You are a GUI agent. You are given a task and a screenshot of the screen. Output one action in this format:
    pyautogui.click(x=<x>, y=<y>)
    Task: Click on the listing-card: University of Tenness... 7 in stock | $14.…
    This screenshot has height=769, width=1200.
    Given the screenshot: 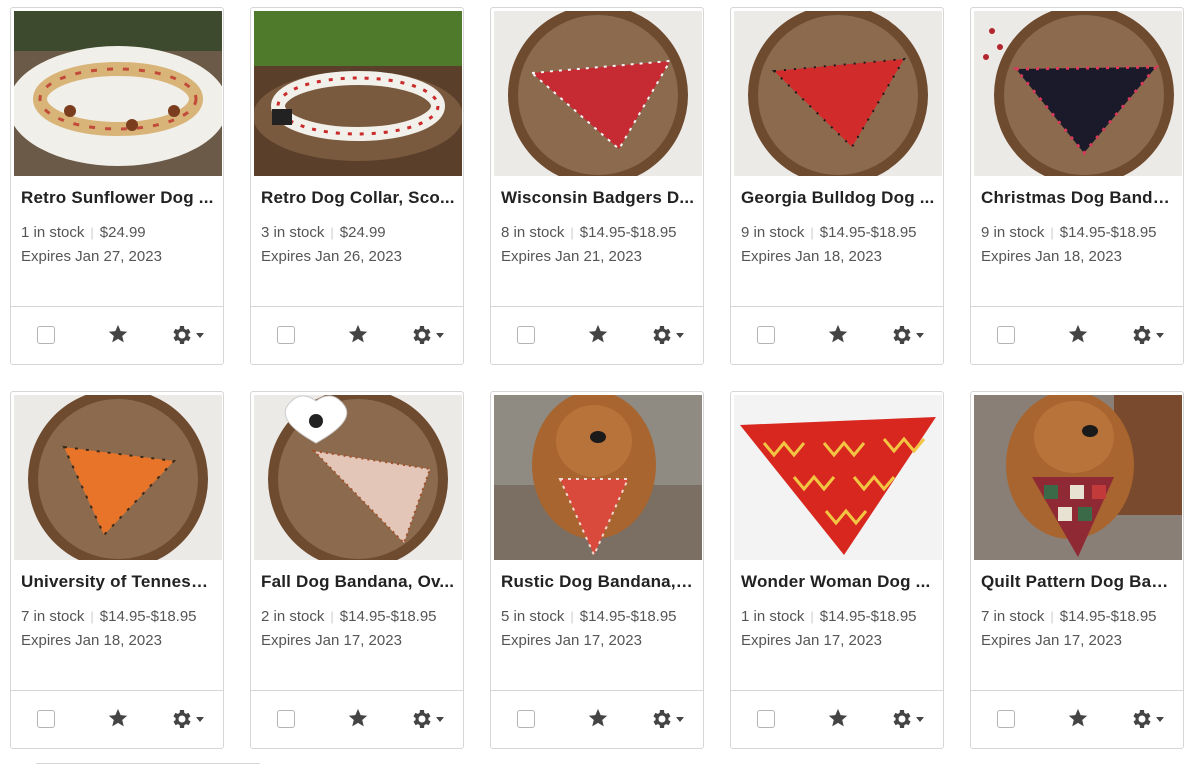 What is the action you would take?
    pyautogui.click(x=117, y=570)
    